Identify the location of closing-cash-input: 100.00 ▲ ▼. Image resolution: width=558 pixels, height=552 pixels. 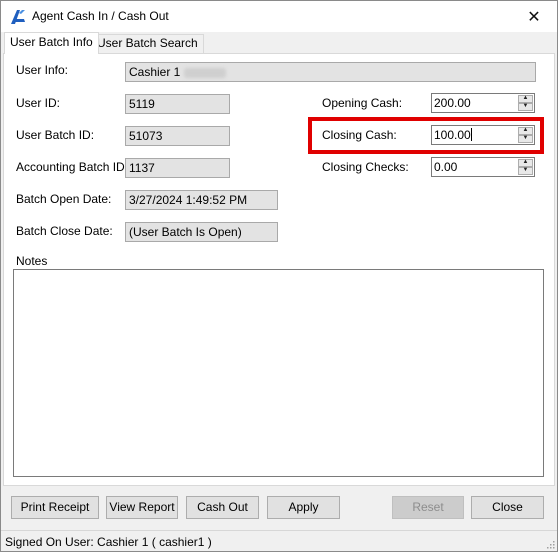
(483, 135).